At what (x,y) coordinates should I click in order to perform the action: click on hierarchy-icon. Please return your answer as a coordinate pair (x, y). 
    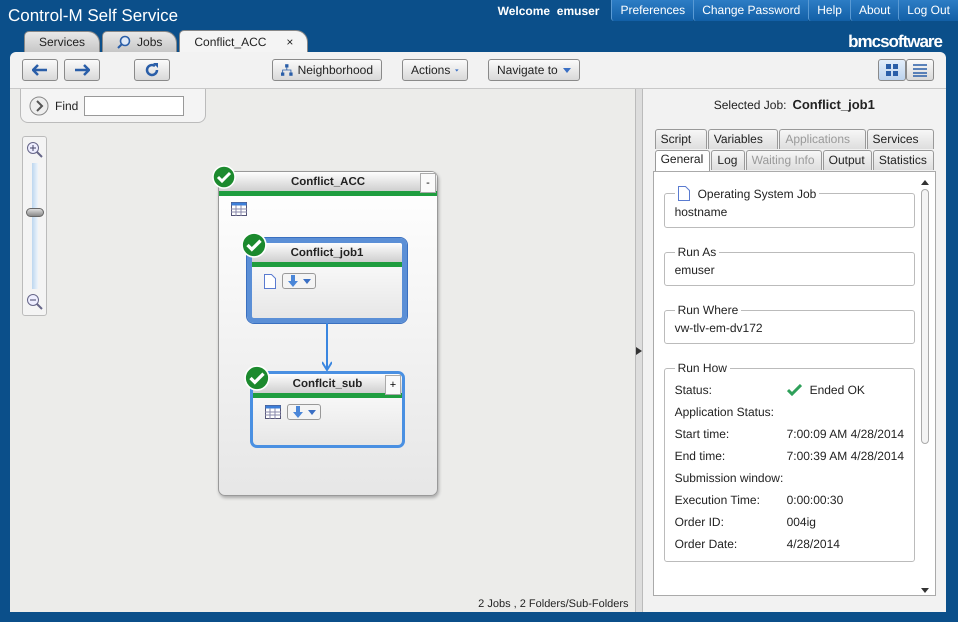
    Looking at the image, I should click on (287, 70).